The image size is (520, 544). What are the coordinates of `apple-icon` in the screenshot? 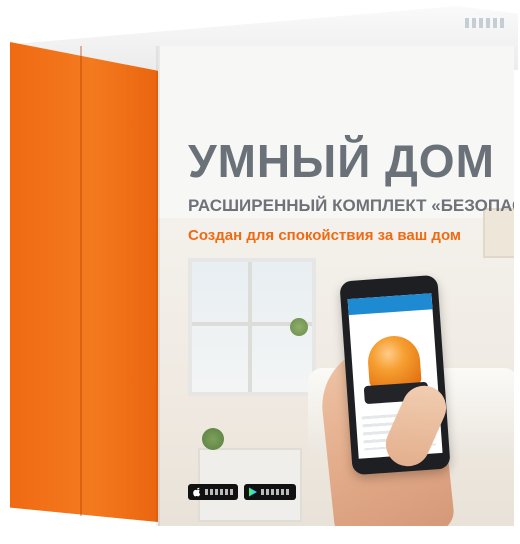 It's located at (197, 492).